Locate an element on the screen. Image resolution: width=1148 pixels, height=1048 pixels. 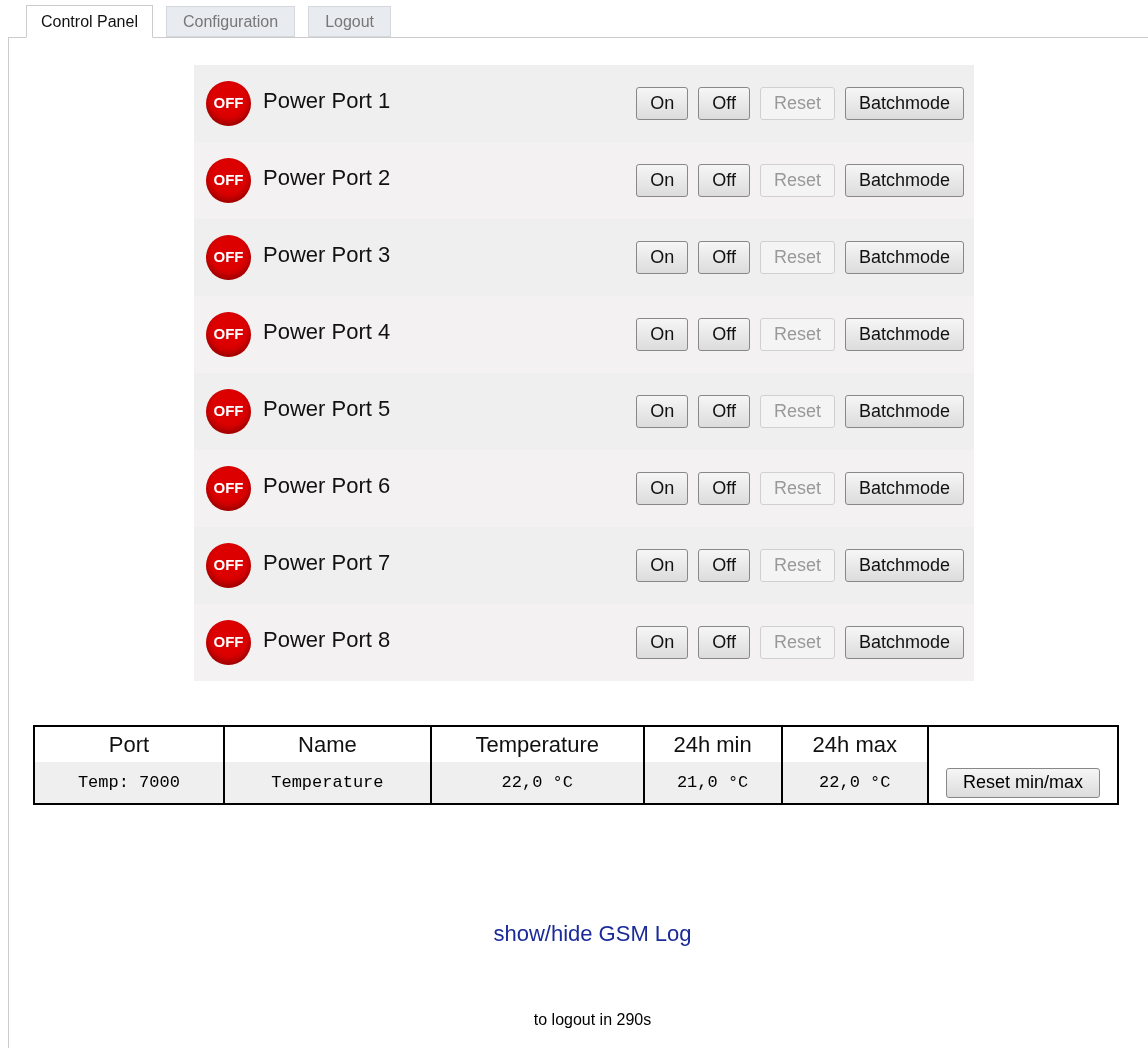
port-name: Power Port 2 is located at coordinates (327, 178).